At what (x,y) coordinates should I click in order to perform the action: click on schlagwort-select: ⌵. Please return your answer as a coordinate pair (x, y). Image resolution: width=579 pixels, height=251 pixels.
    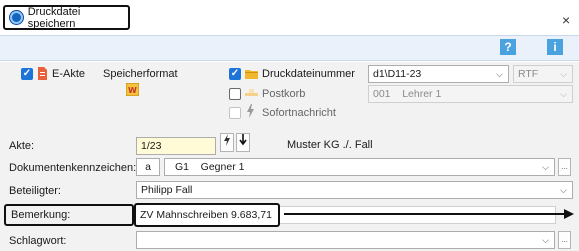
    Looking at the image, I should click on (345, 240).